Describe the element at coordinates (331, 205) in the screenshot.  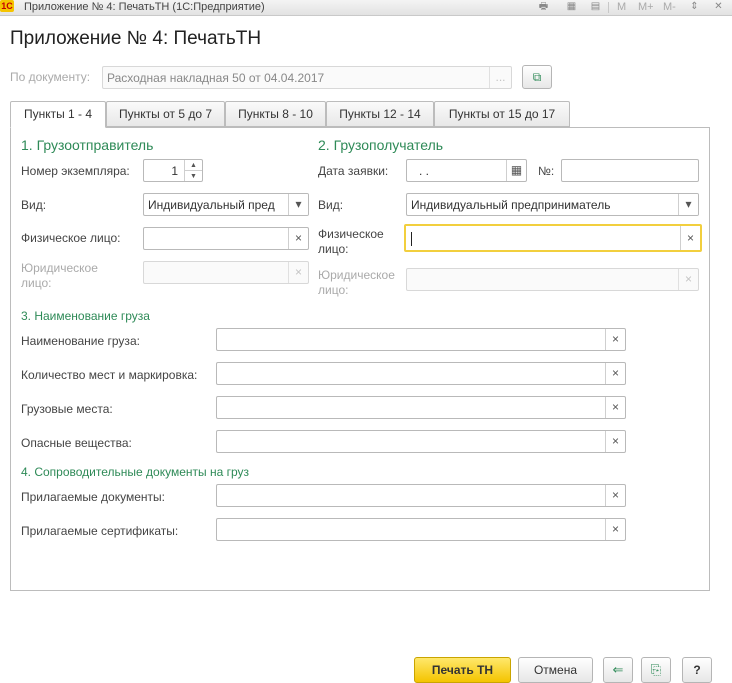
I see `consignee-kind-label: Вид:` at that location.